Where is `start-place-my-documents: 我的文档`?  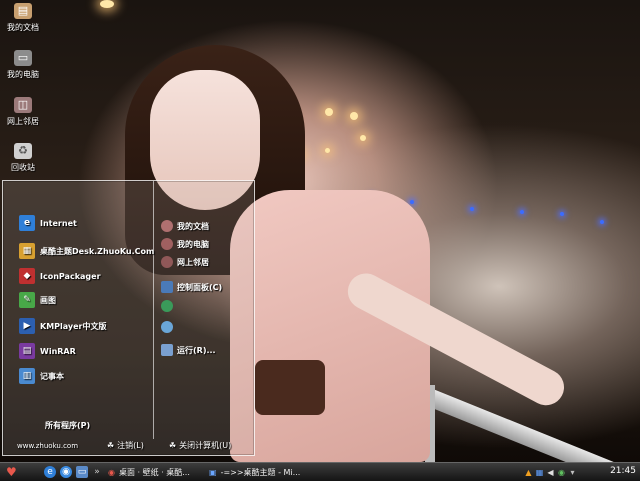
start-place-my-documents: 我的文档 is located at coordinates (185, 226).